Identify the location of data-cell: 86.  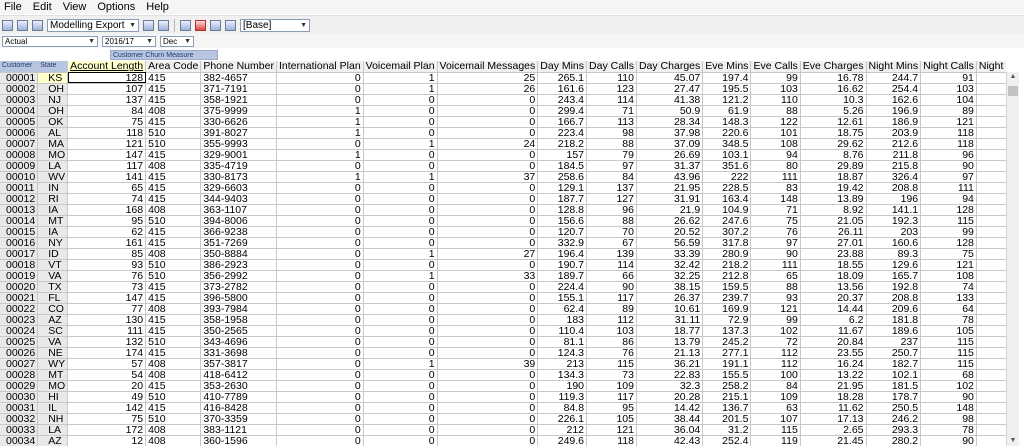
(611, 342).